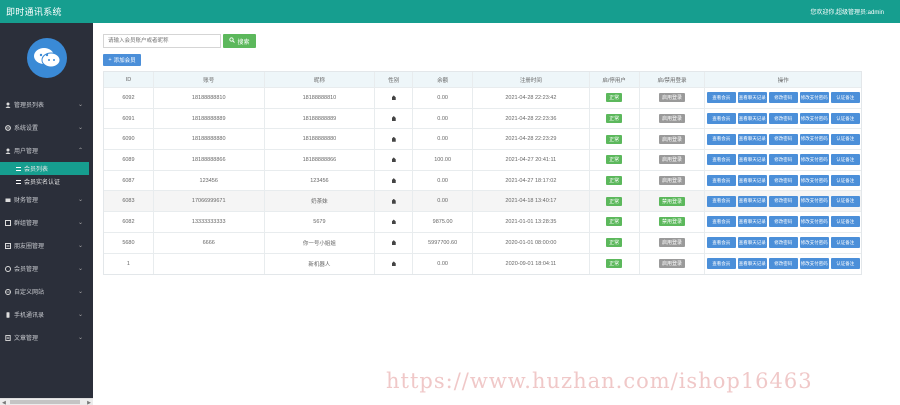 The image size is (900, 405). What do you see at coordinates (26, 224) in the screenshot?
I see `sidebar-item-label: 群组管理` at bounding box center [26, 224].